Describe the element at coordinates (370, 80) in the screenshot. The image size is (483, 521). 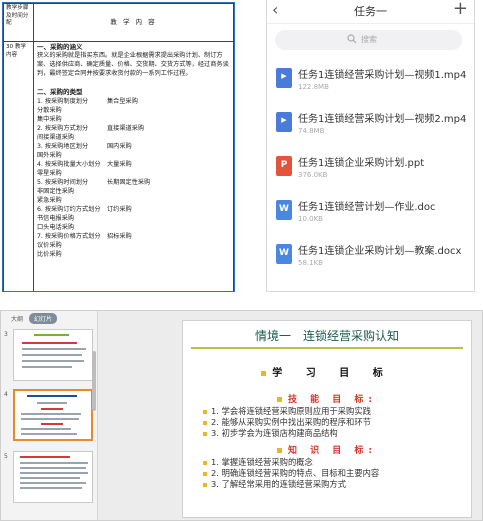
I see `file-item: ▶ 任务1连锁经营采购计划—视频1.mp4 122.8MB` at that location.